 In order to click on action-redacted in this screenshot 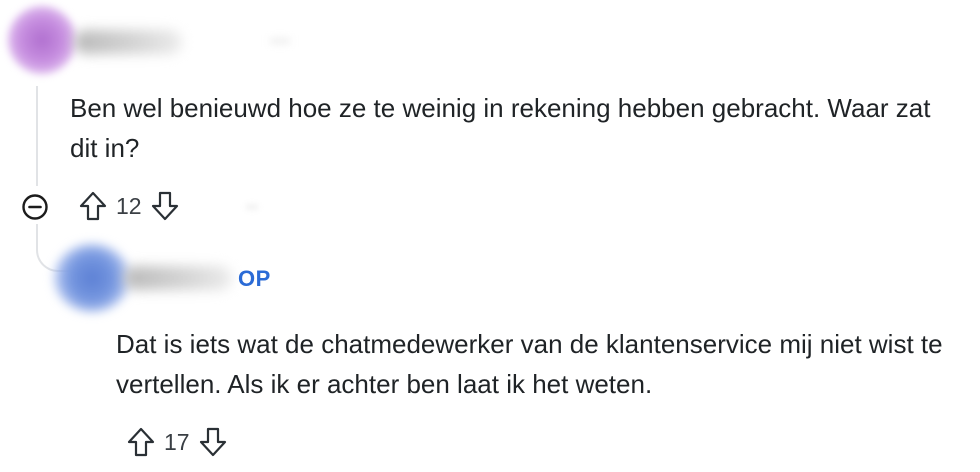, I will do `click(252, 207)`.